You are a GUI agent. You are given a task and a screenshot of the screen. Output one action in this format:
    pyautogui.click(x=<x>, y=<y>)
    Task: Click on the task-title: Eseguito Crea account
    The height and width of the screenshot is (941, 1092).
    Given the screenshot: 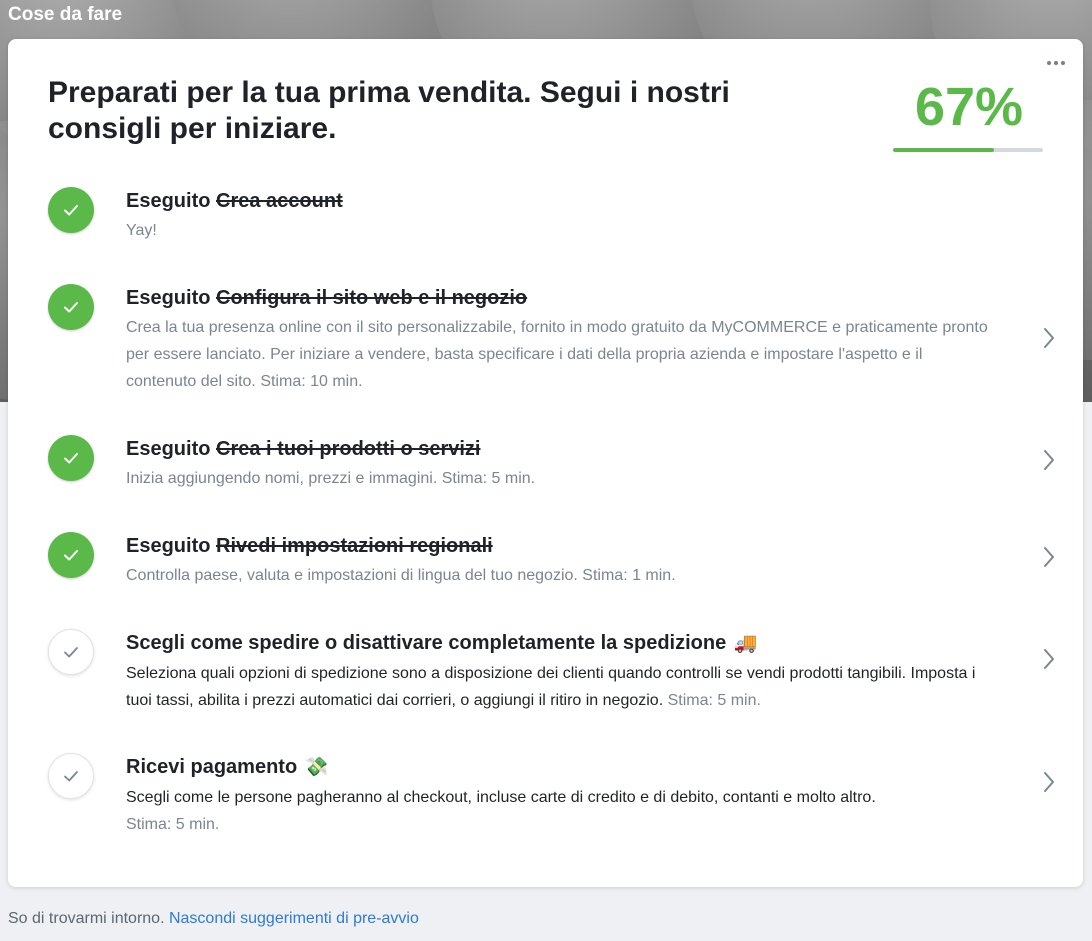 What is the action you would take?
    pyautogui.click(x=561, y=201)
    